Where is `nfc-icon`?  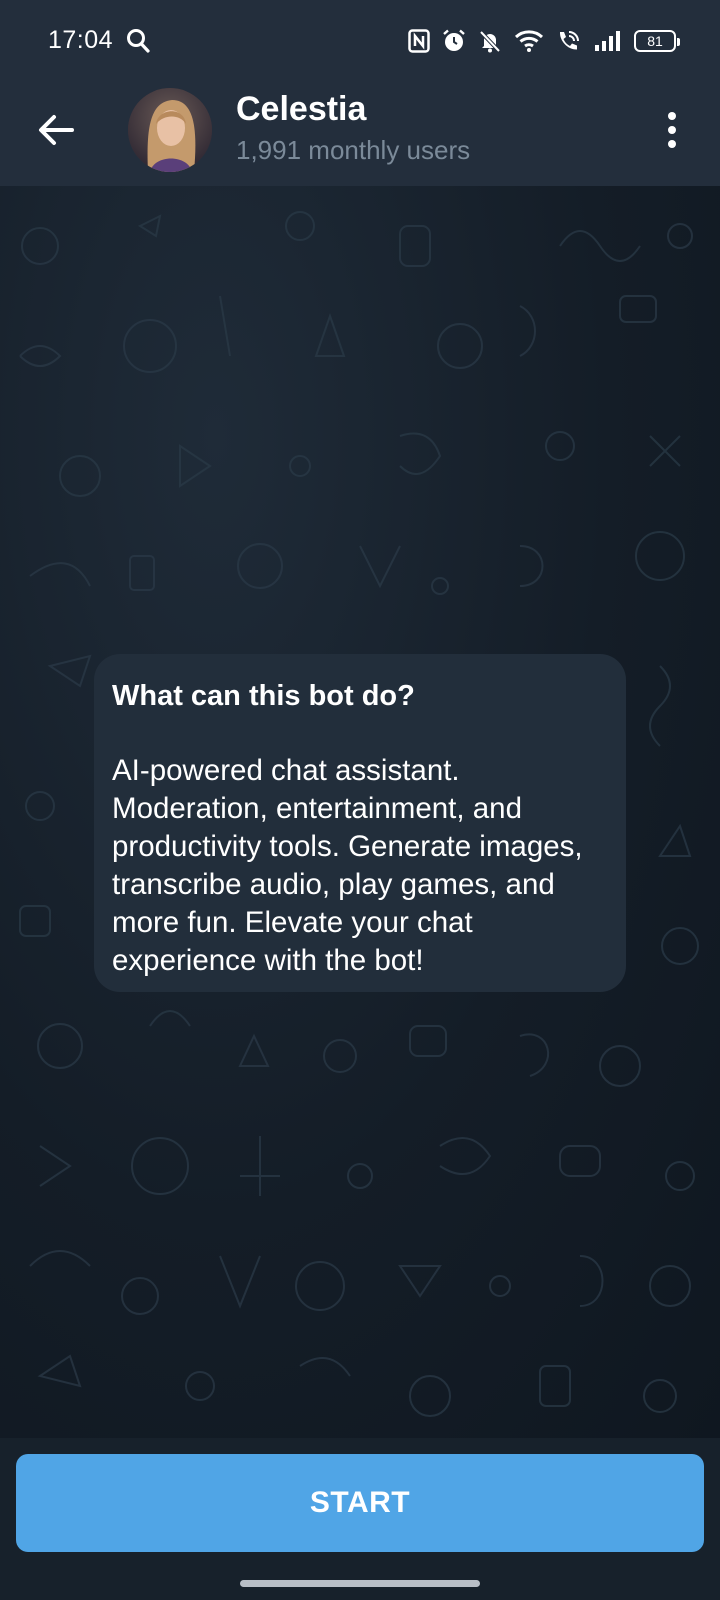
nfc-icon is located at coordinates (419, 41).